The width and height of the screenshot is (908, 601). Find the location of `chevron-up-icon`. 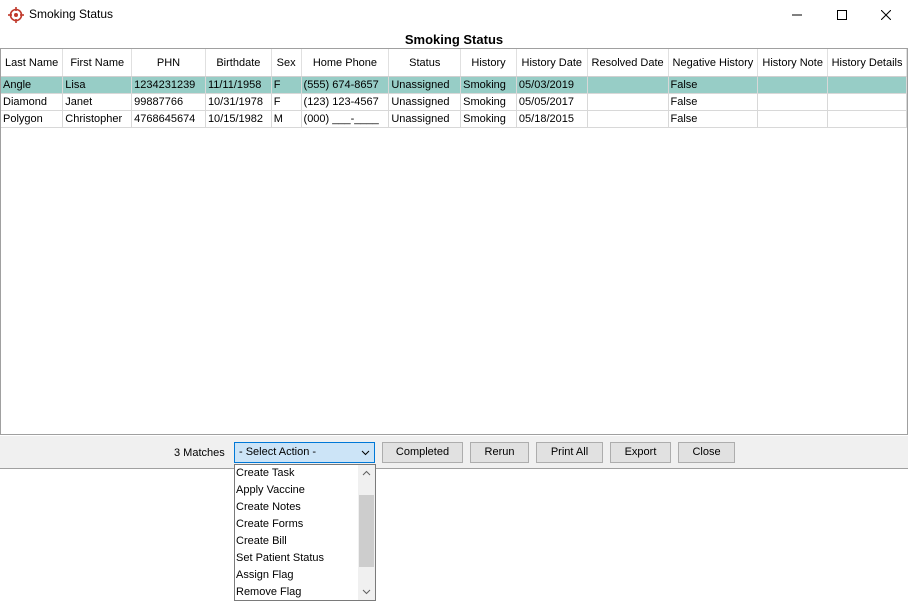

chevron-up-icon is located at coordinates (366, 473).